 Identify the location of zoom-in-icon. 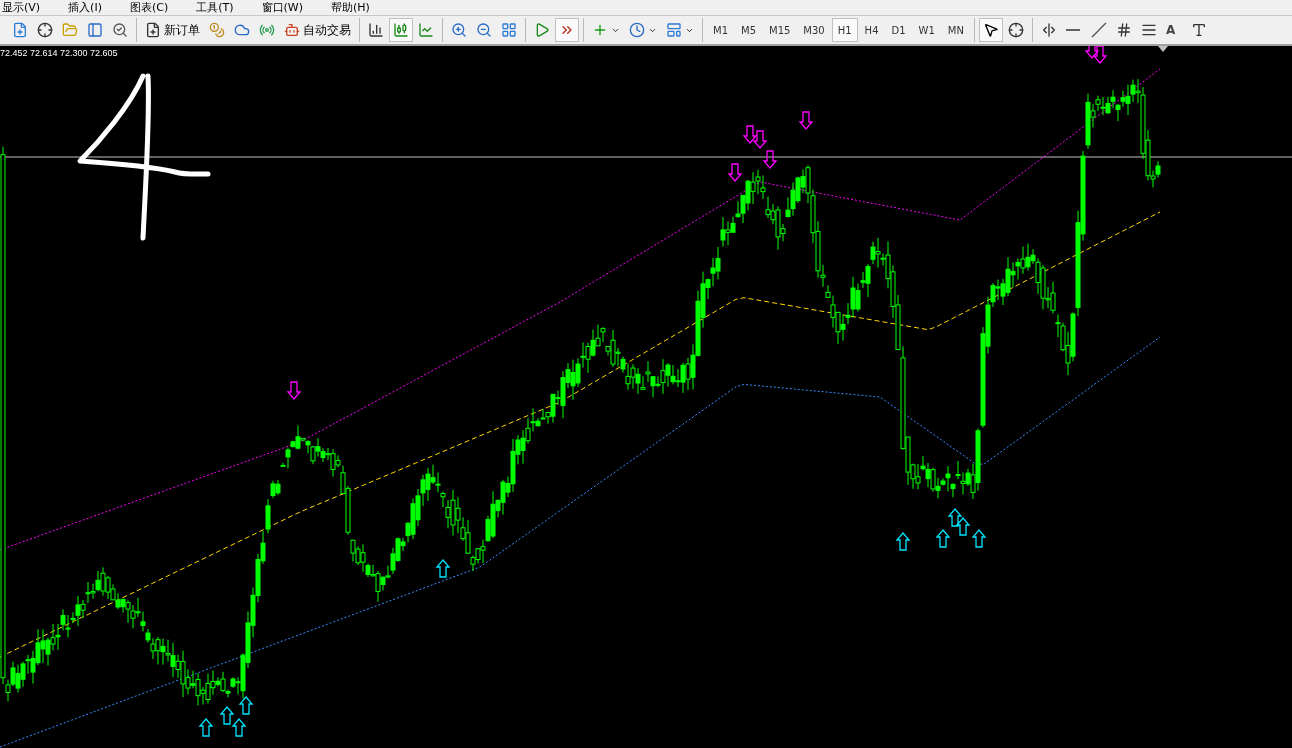
(459, 30).